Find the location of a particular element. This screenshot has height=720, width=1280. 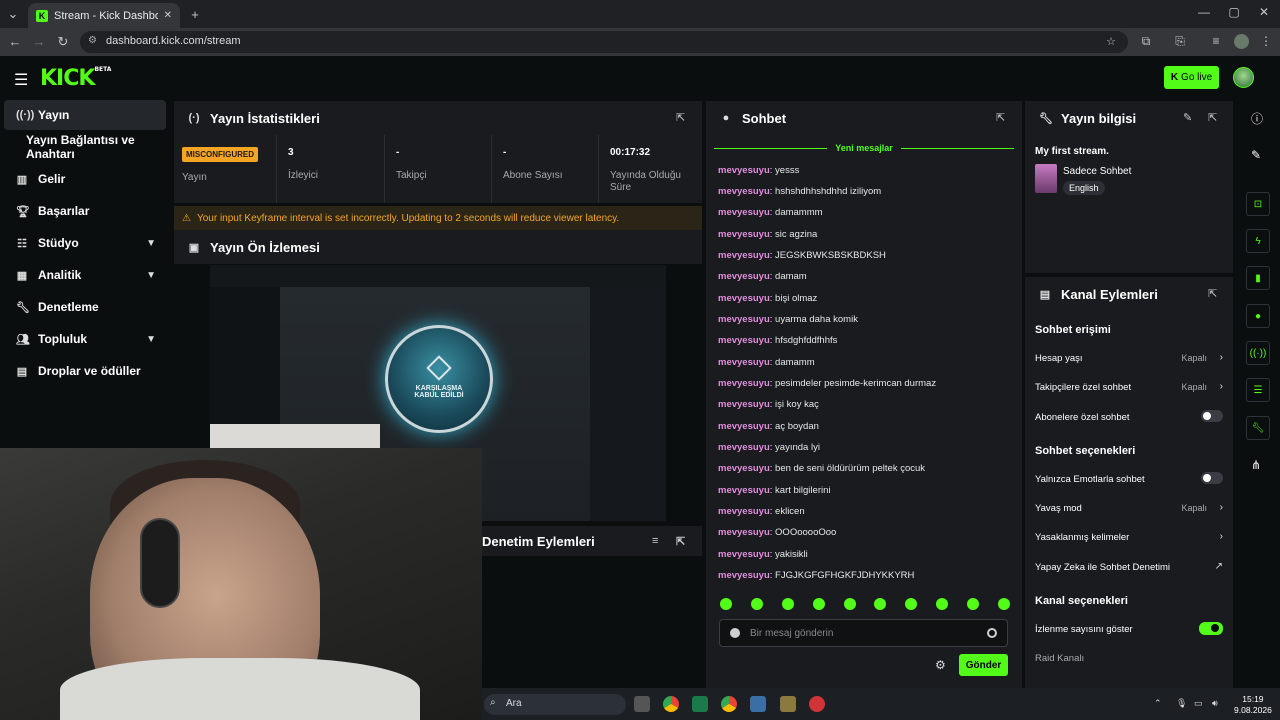

rail-notes-icon: ▮ is located at coordinates (1258, 278).